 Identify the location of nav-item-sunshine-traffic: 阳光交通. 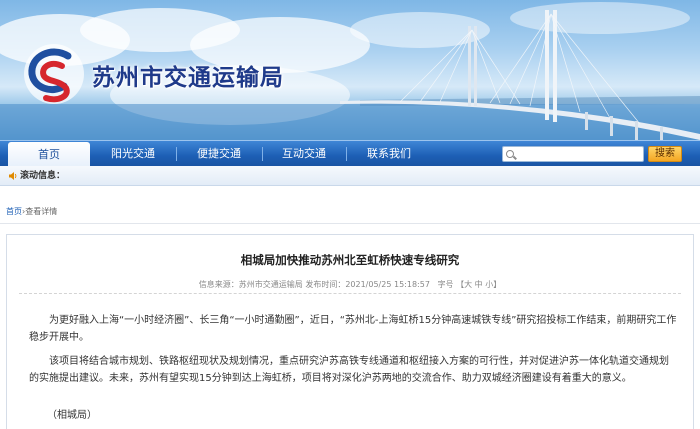
(133, 154).